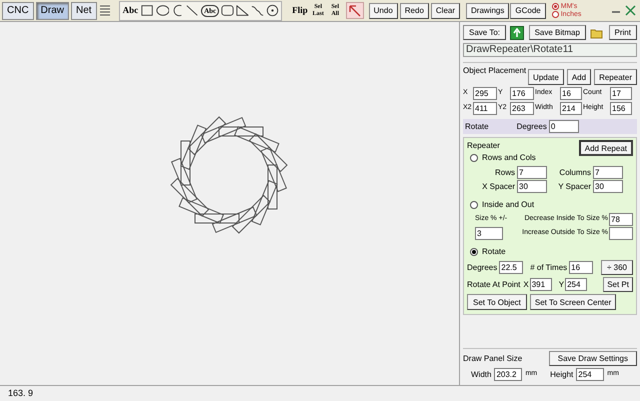 This screenshot has width=640, height=401. Describe the element at coordinates (445, 10) in the screenshot. I see `toolbar-button: Clear` at that location.